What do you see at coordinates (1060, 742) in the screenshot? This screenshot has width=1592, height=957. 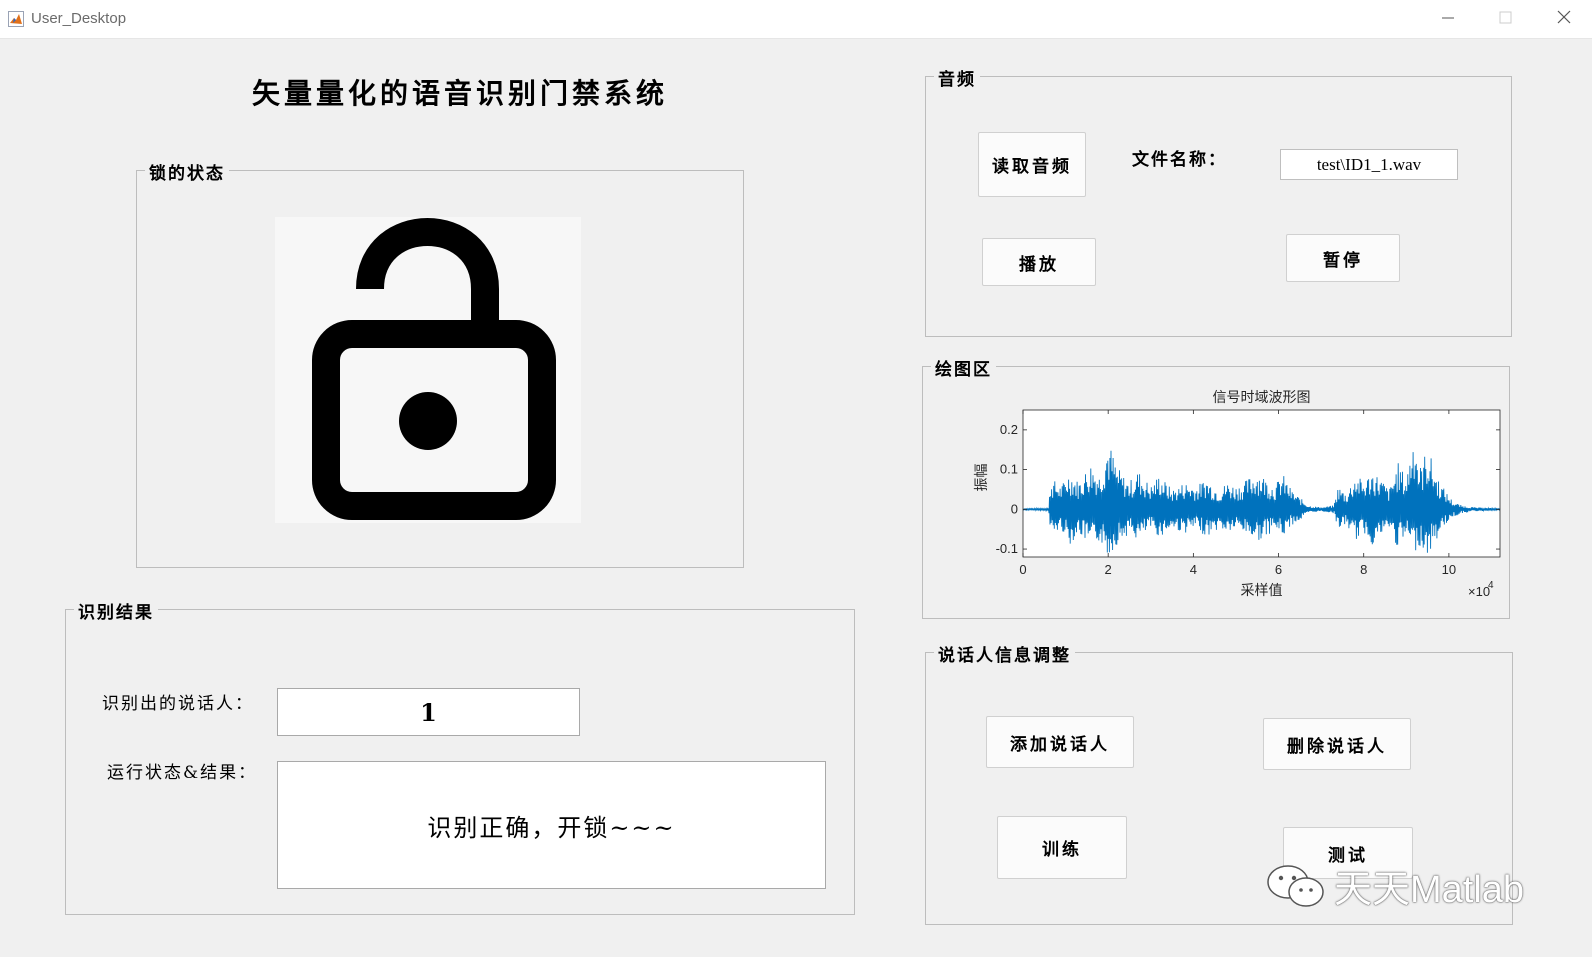 I see `add-speaker-button: 添加说话人` at bounding box center [1060, 742].